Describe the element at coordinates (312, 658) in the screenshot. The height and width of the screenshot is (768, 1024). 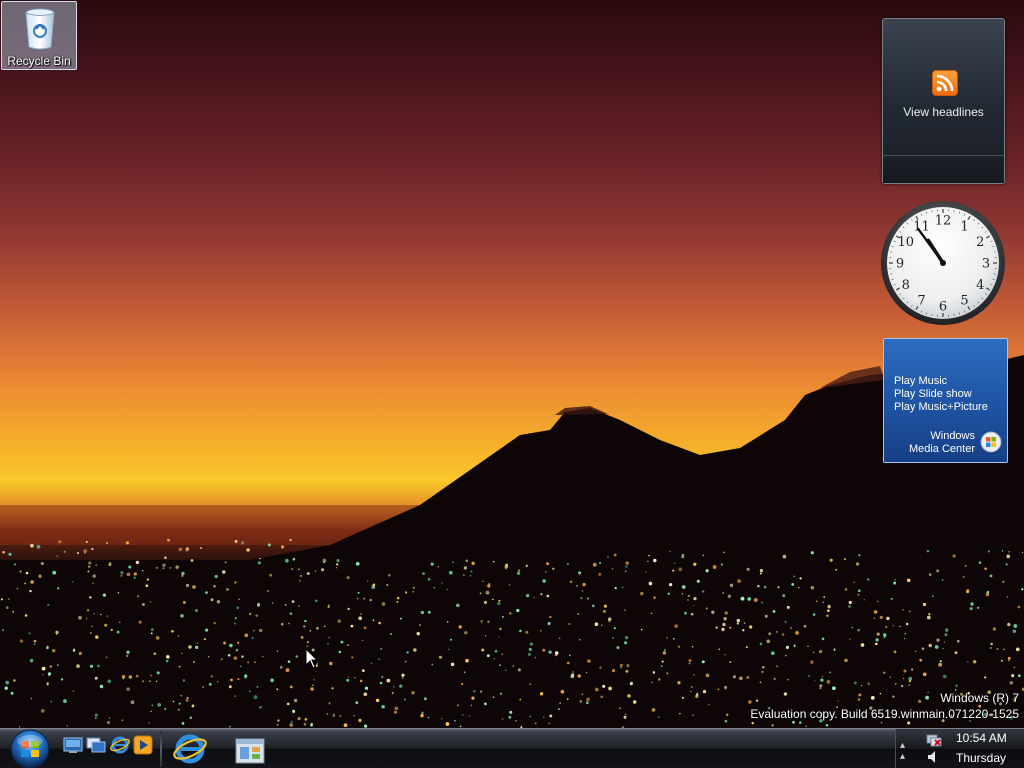
I see `mouse-cursor-icon` at that location.